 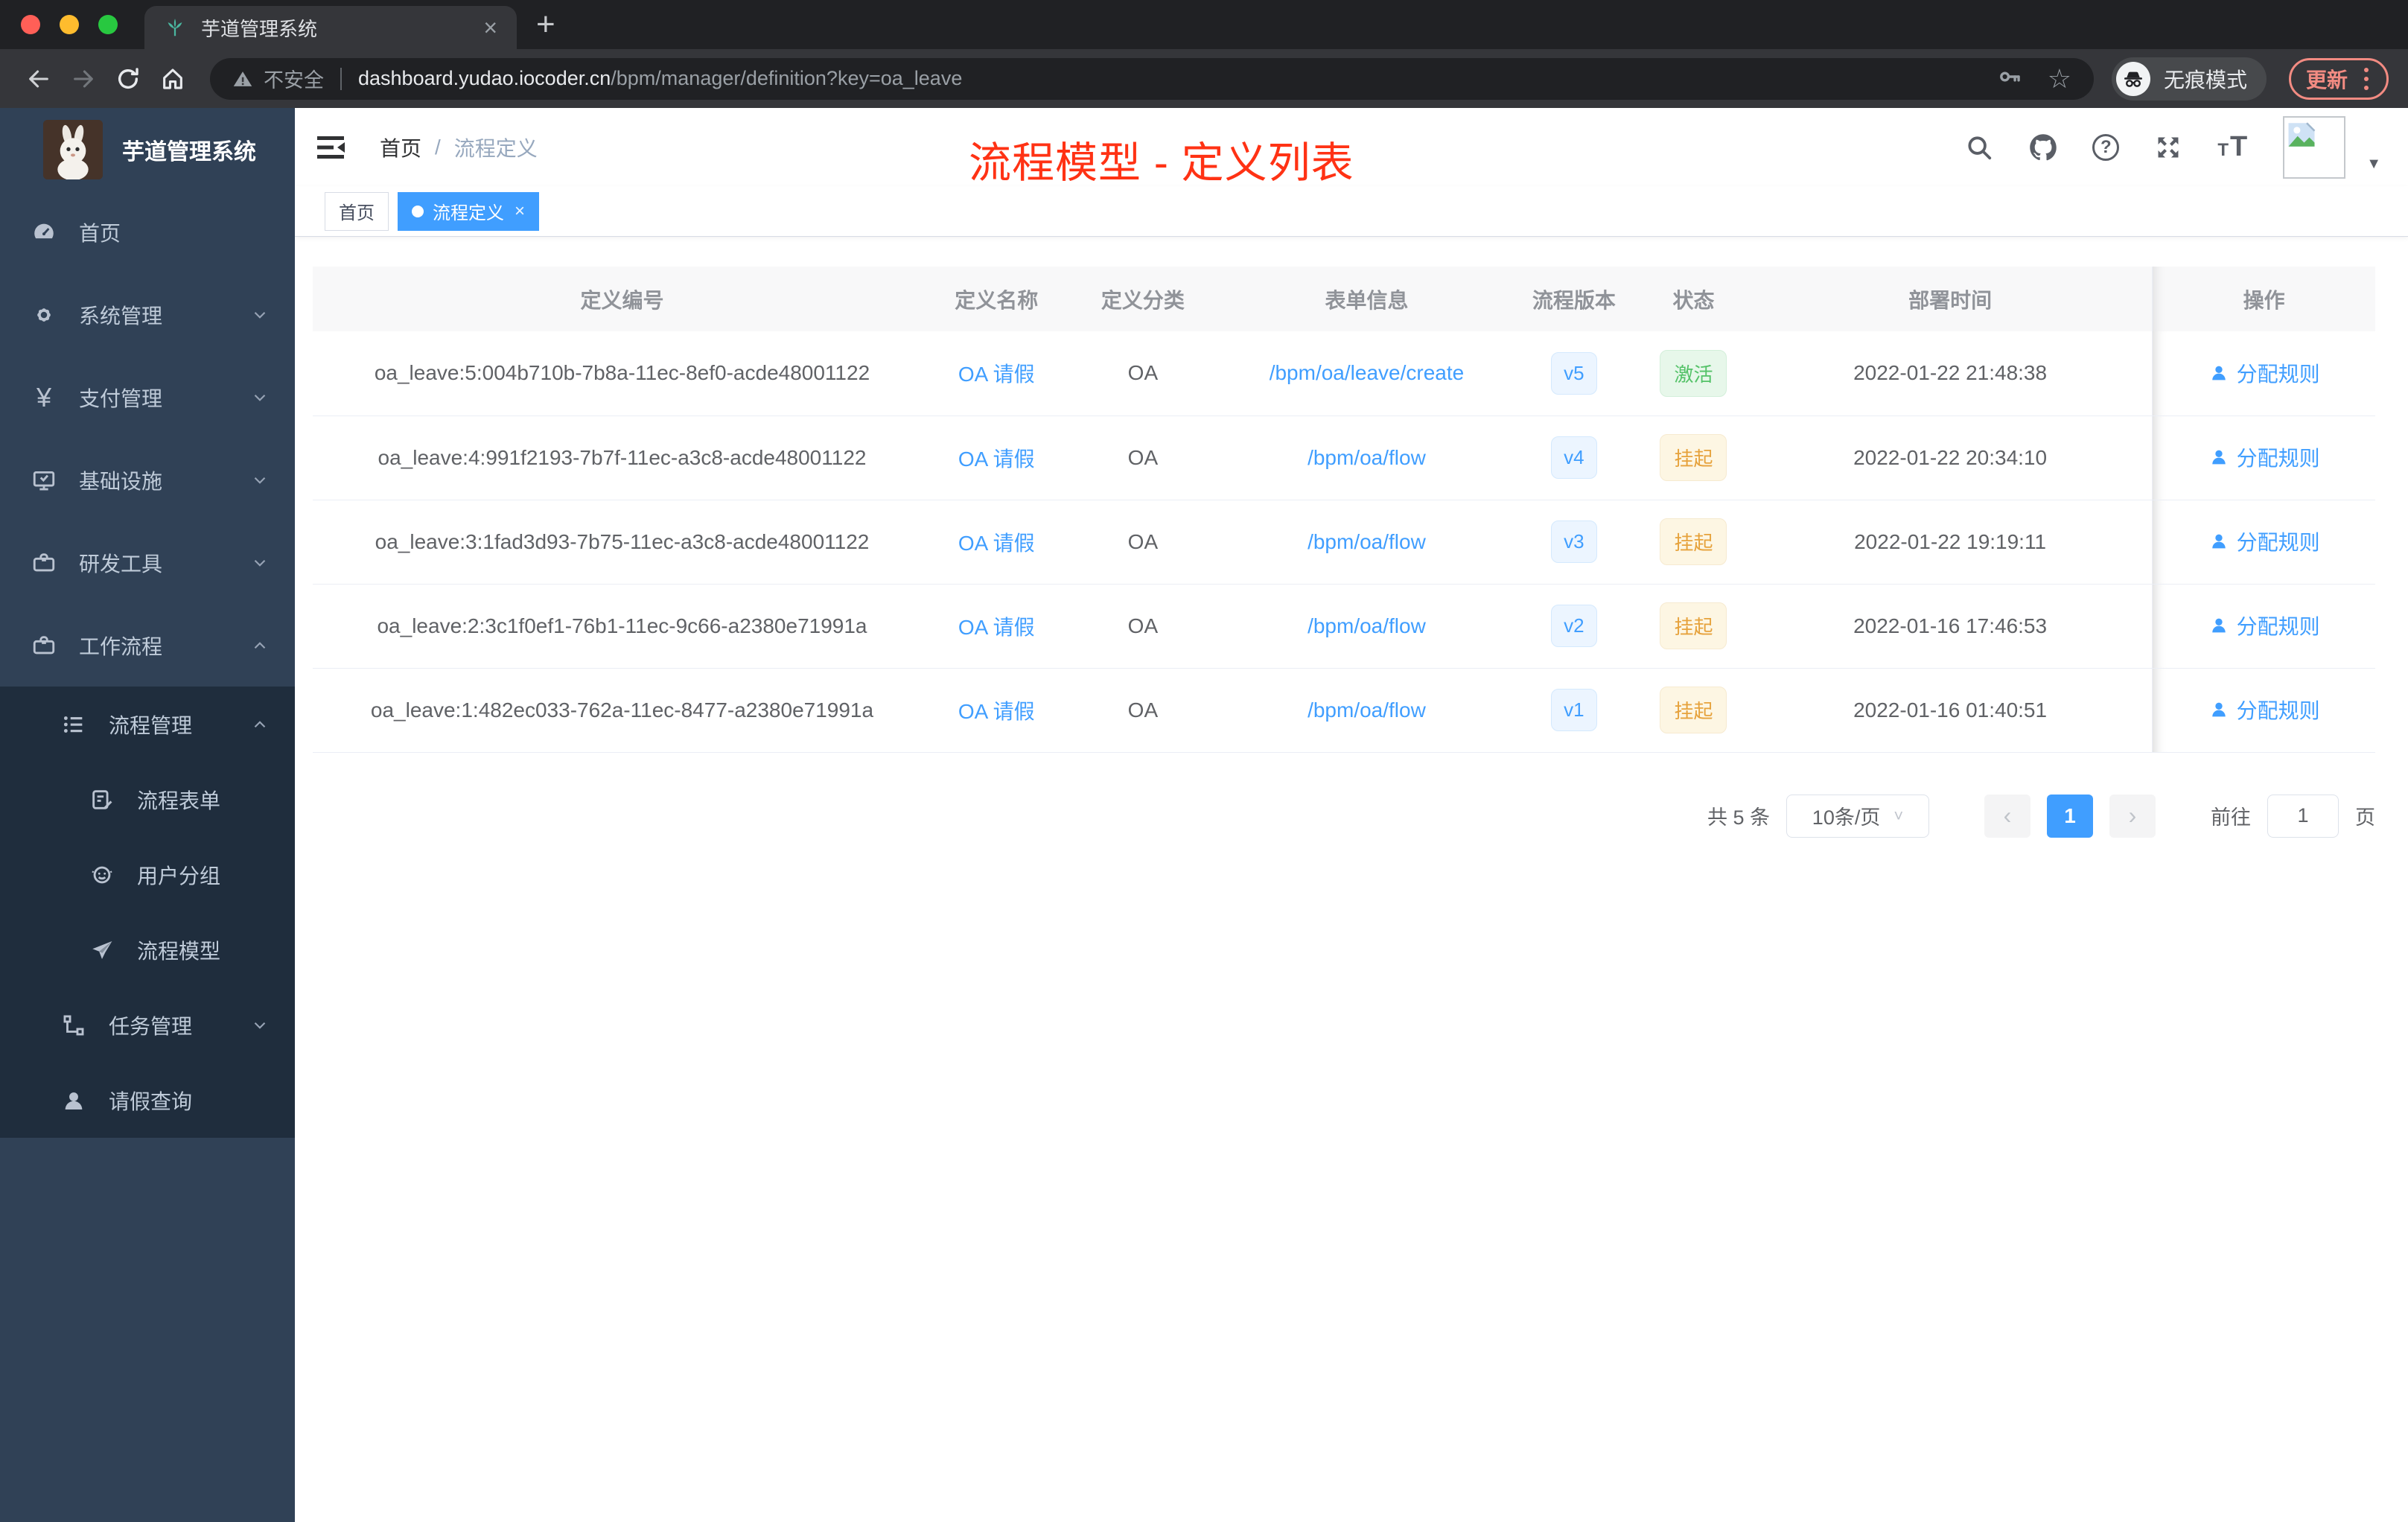 What do you see at coordinates (294, 78) in the screenshot?
I see `security-label: 不安全` at bounding box center [294, 78].